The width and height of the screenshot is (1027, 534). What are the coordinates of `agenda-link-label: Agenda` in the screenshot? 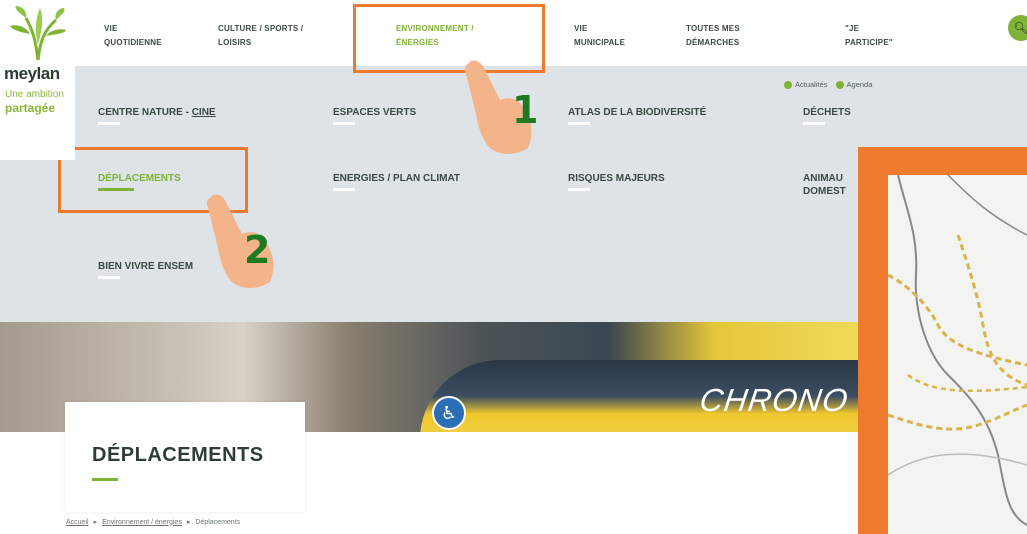 It's located at (859, 84).